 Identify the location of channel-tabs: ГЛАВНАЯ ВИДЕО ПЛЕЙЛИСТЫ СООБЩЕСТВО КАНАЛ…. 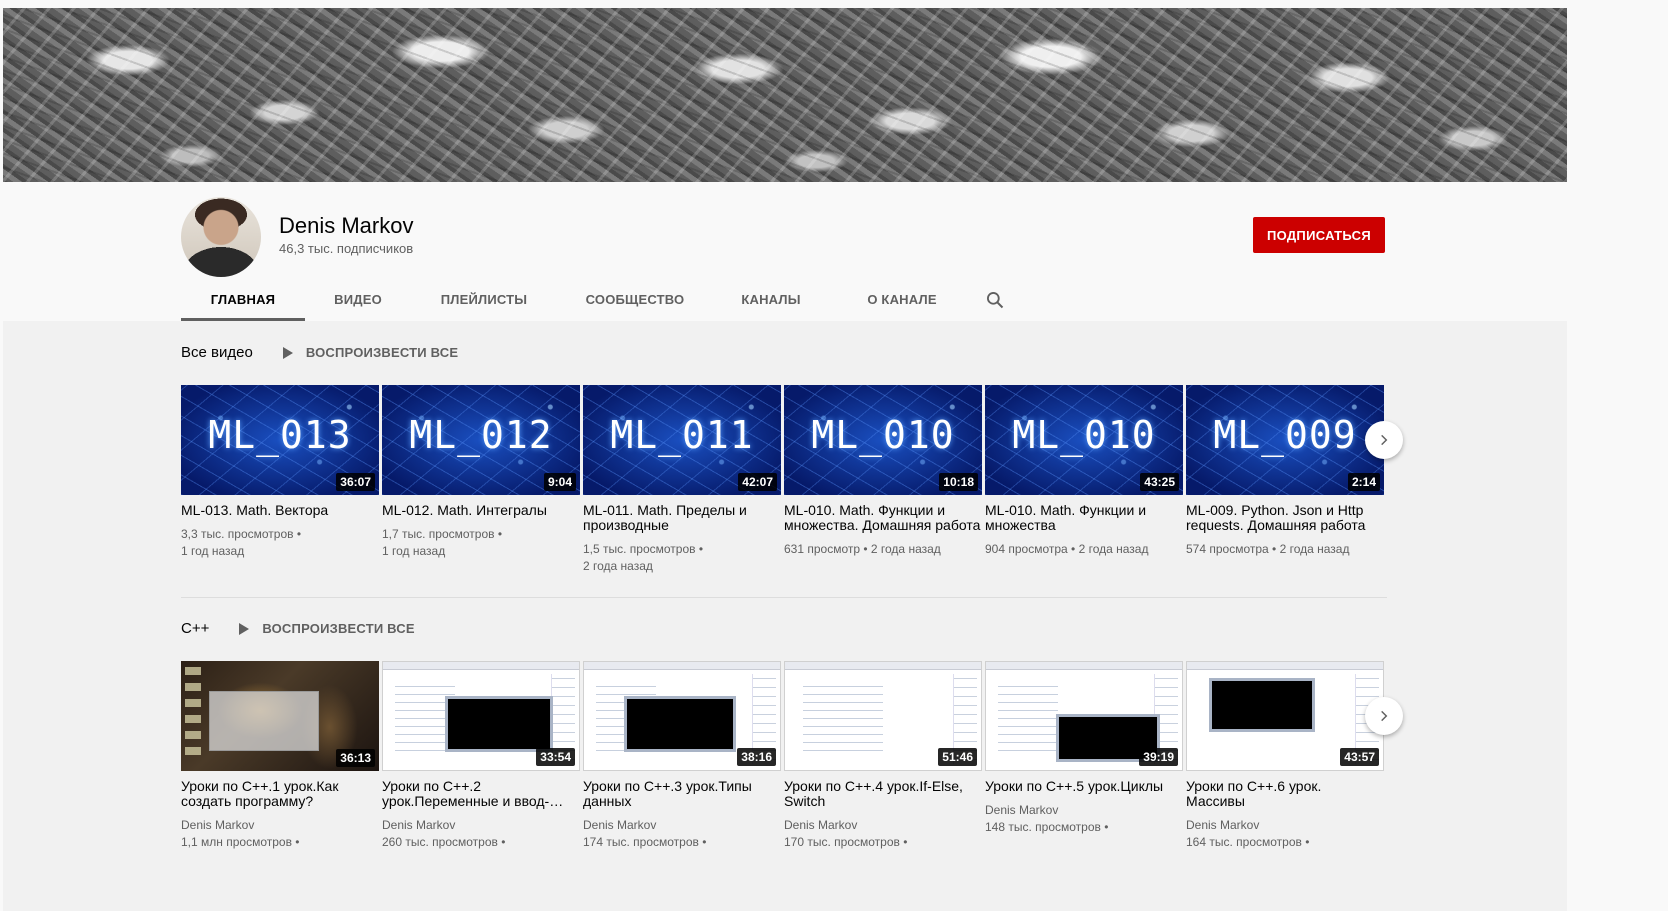
(598, 299).